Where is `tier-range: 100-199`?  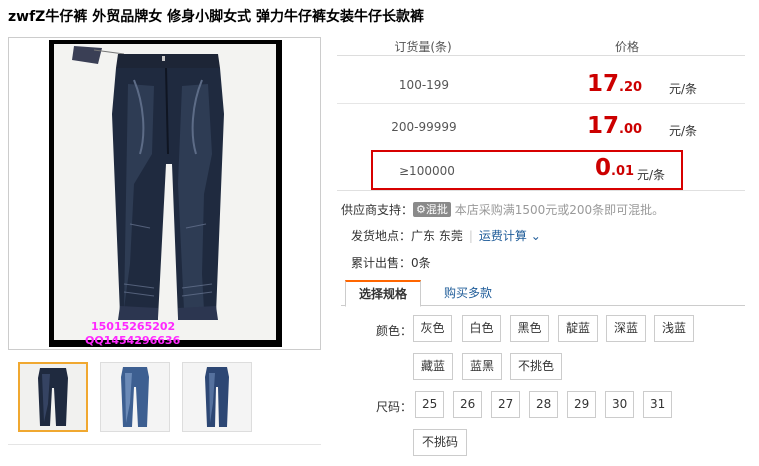
tier-range: 100-199 is located at coordinates (424, 85).